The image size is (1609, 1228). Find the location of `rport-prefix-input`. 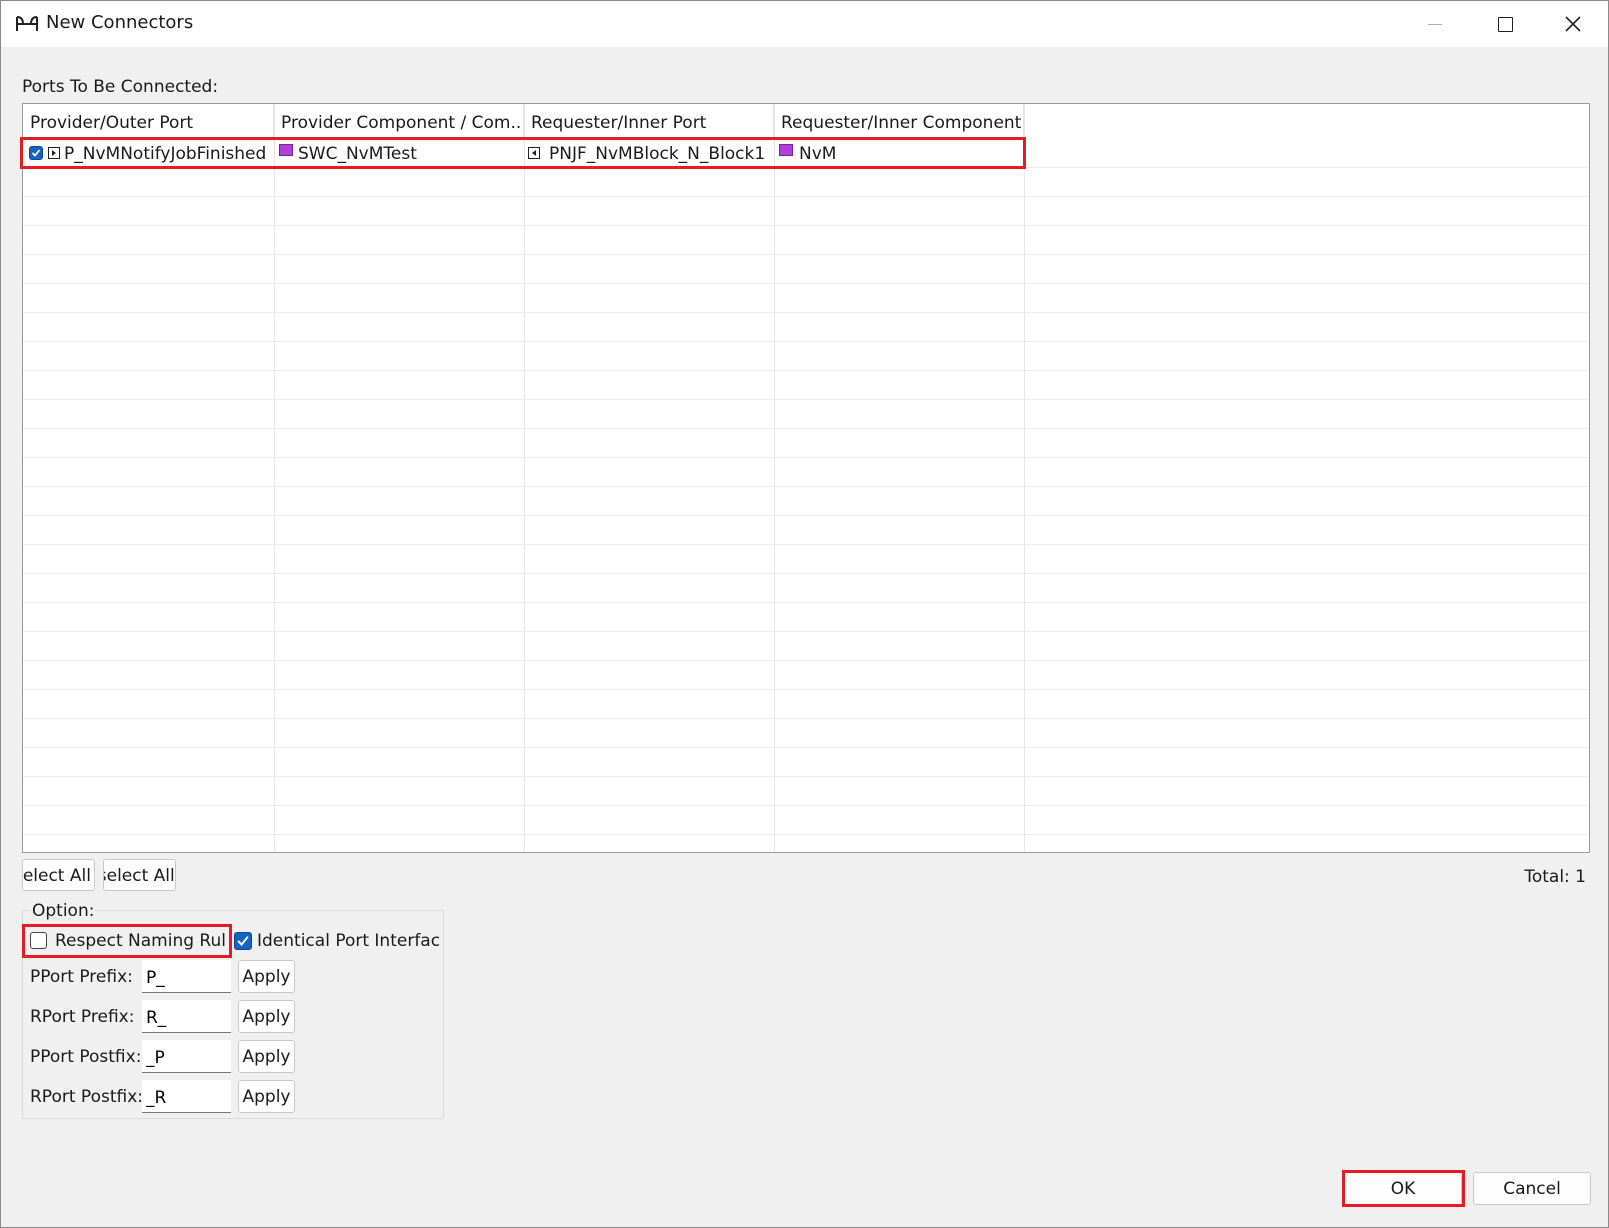

rport-prefix-input is located at coordinates (186, 1016).